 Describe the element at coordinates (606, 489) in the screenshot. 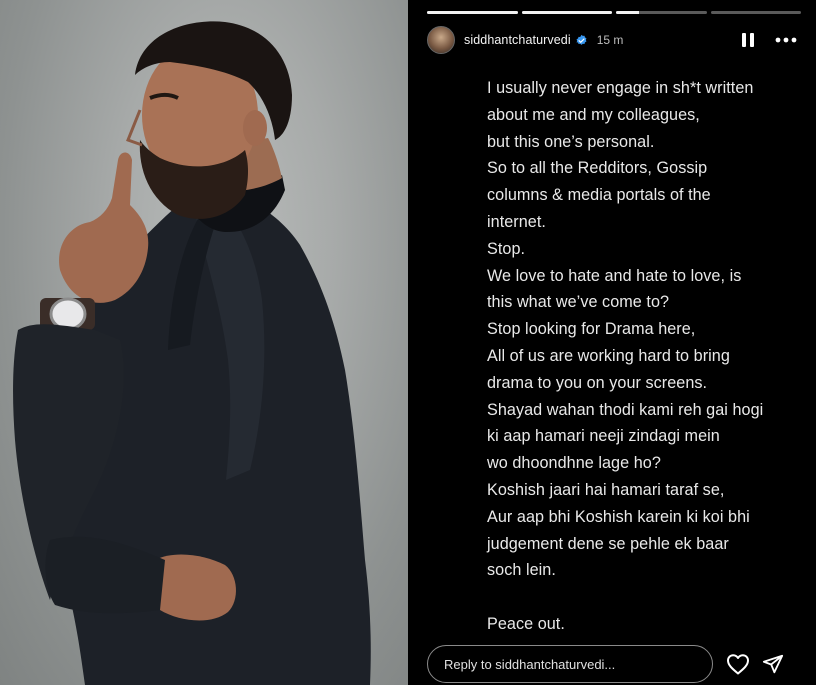

I see `message-line: Koshish jaari hai hamari taraf se,` at that location.